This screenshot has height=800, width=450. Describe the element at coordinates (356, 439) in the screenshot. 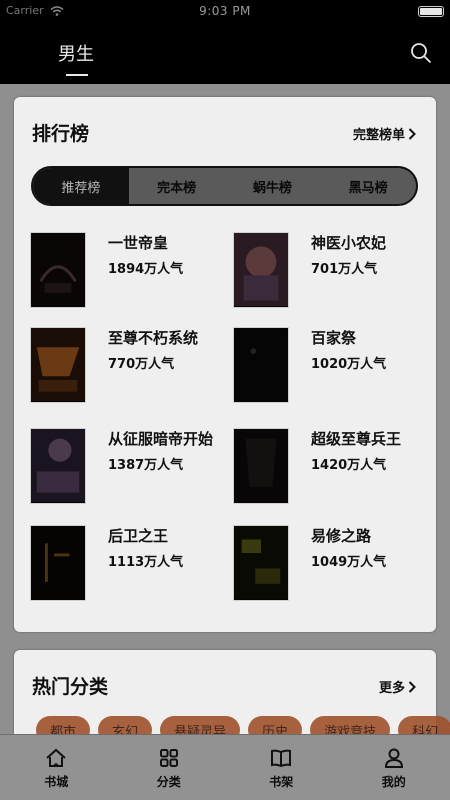

I see `book-title: 超级至尊兵王` at that location.